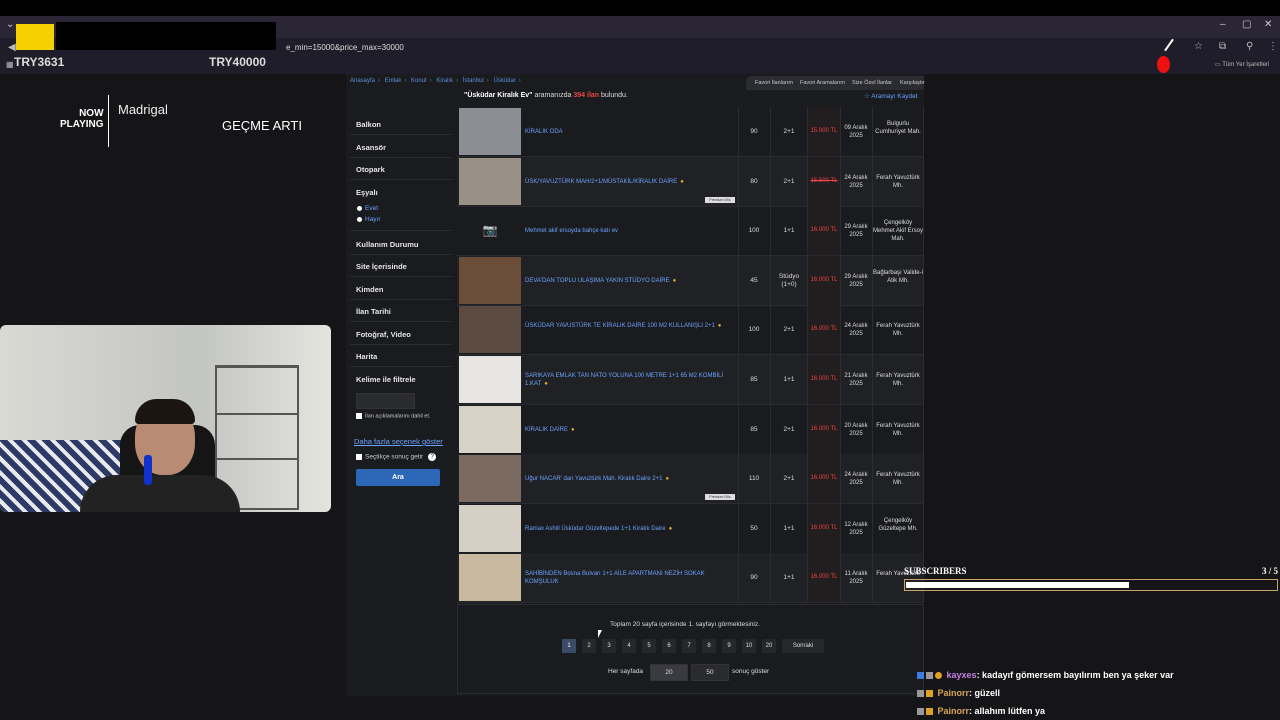 The image size is (1280, 720). I want to click on filter-elevator: Asansör, so click(371, 147).